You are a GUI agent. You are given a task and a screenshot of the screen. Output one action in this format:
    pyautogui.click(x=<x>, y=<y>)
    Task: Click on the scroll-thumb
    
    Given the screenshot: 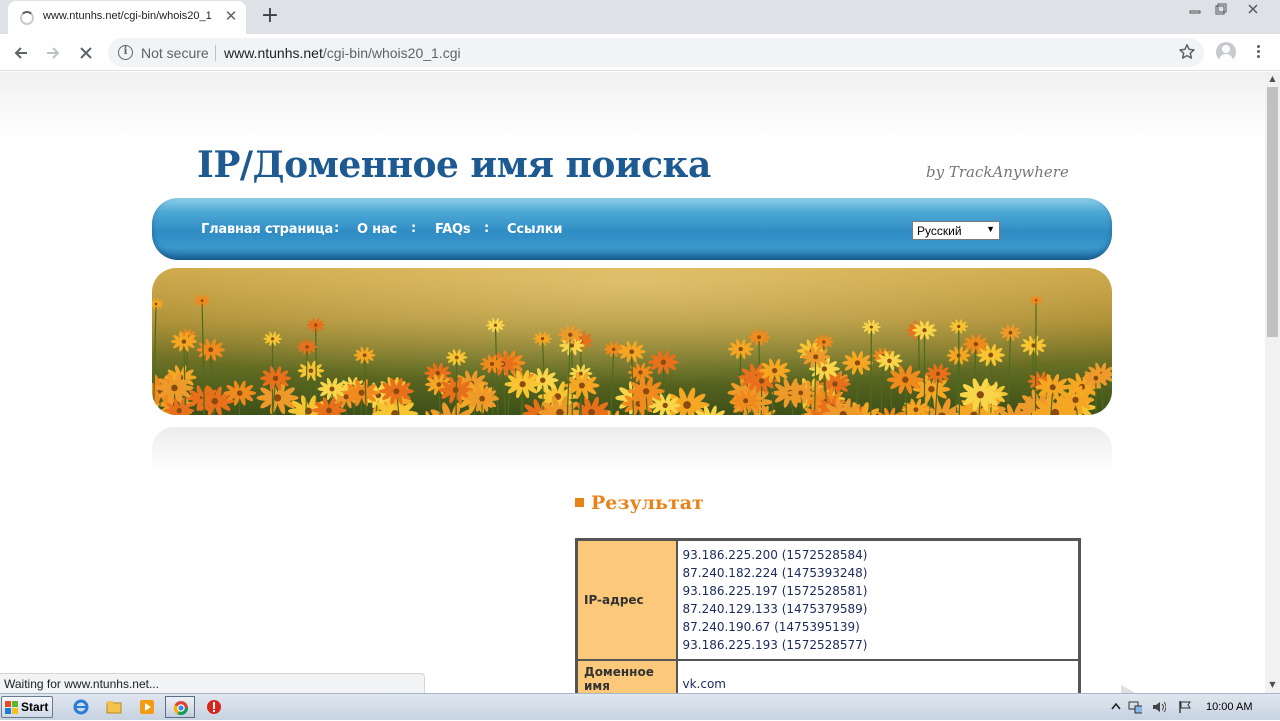 What is the action you would take?
    pyautogui.click(x=1272, y=212)
    